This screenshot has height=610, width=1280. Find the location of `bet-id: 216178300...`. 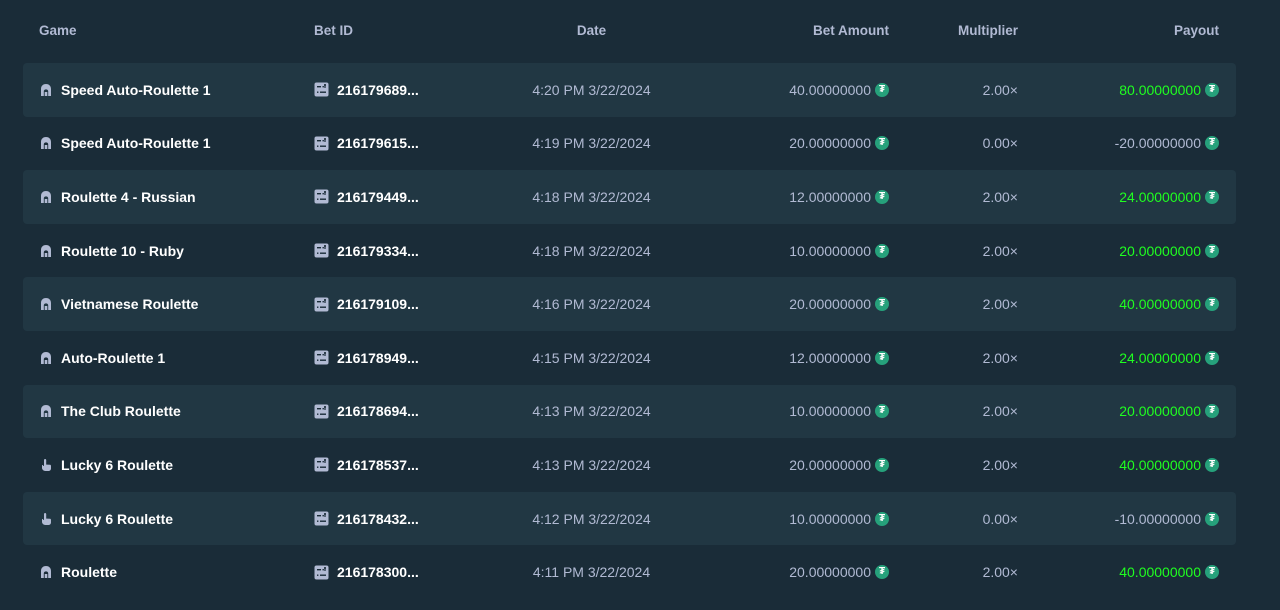

bet-id: 216178300... is located at coordinates (378, 572).